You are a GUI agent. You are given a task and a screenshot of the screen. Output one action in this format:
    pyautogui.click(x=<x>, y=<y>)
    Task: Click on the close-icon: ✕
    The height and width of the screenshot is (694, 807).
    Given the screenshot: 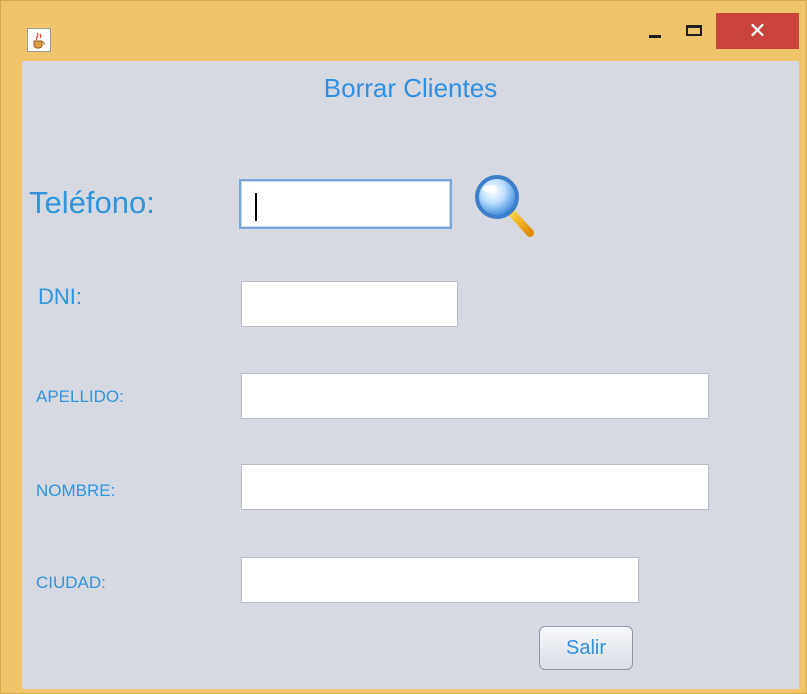 What is the action you would take?
    pyautogui.click(x=757, y=30)
    